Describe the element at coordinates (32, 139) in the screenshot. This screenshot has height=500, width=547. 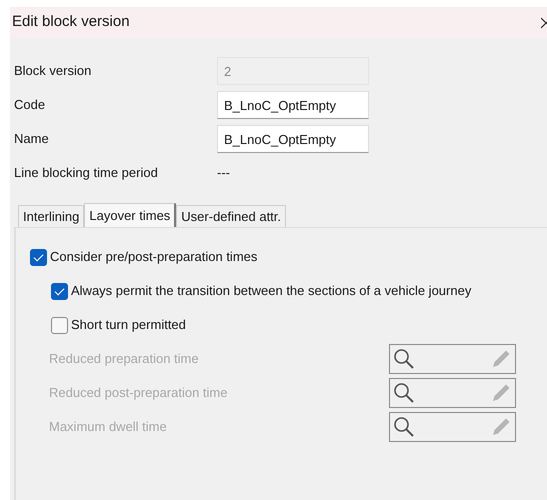
I see `field-label: Name` at that location.